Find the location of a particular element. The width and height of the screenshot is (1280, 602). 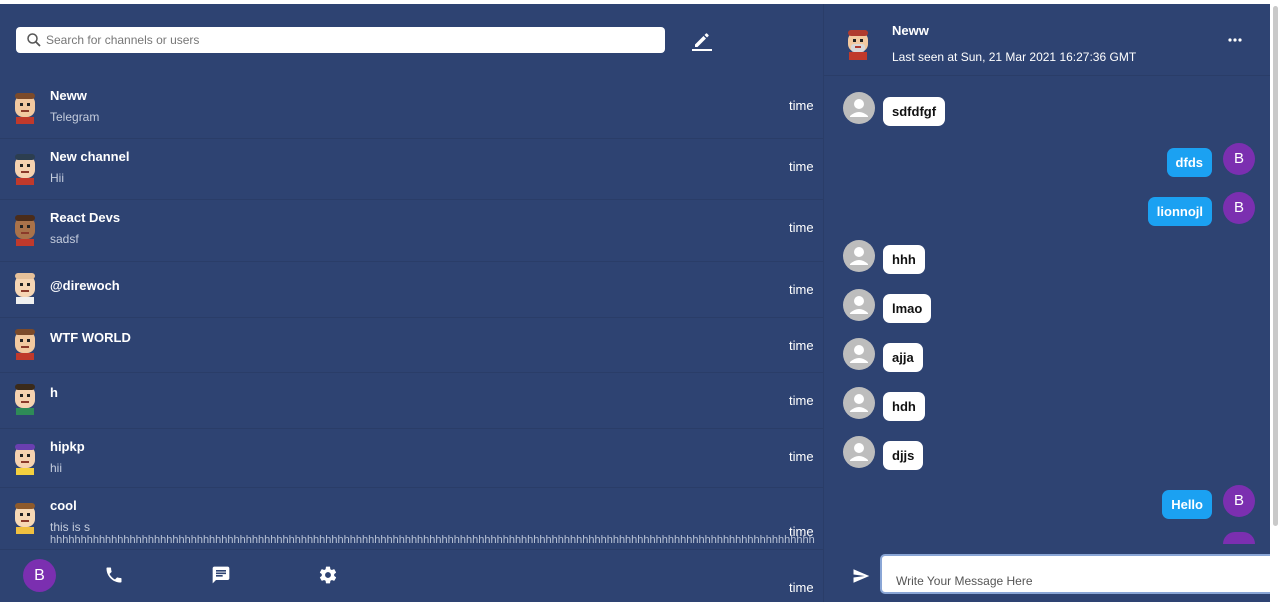

chat-name: WTF WORLD is located at coordinates (90, 337).